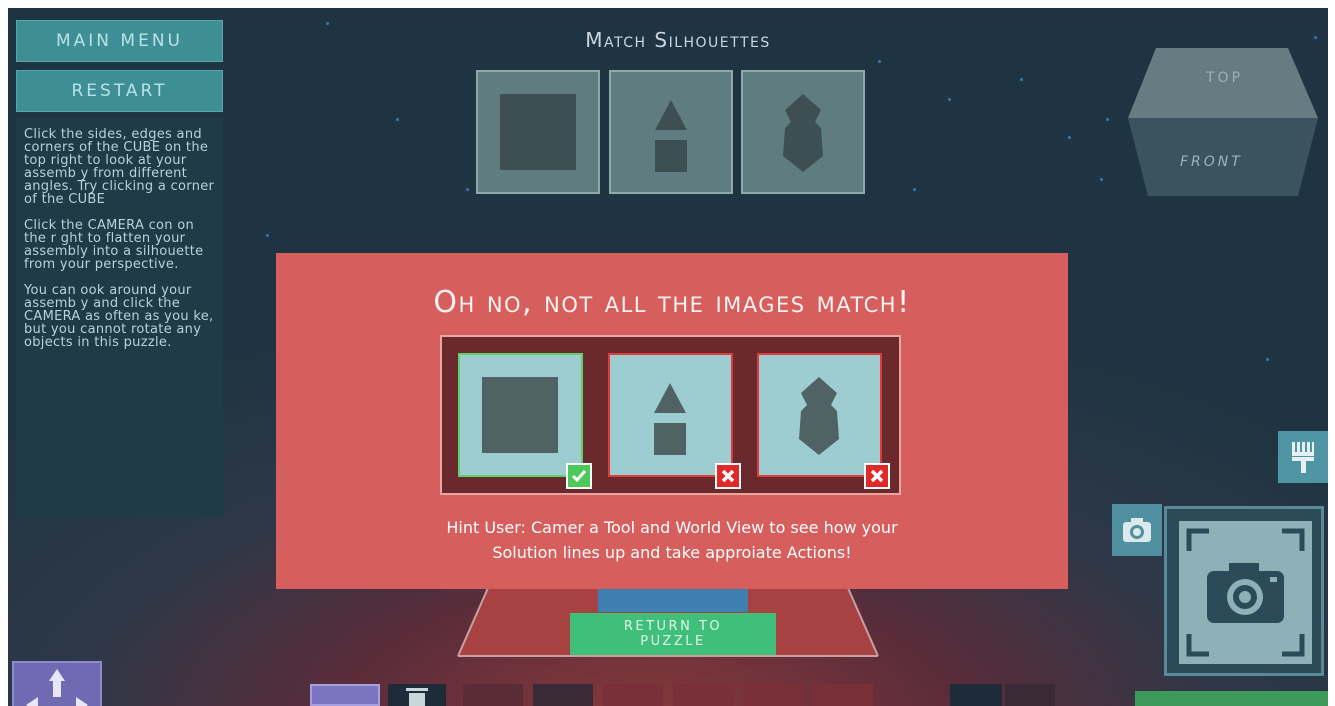 This screenshot has width=1335, height=706. What do you see at coordinates (1231, 698) in the screenshot?
I see `submit-button` at bounding box center [1231, 698].